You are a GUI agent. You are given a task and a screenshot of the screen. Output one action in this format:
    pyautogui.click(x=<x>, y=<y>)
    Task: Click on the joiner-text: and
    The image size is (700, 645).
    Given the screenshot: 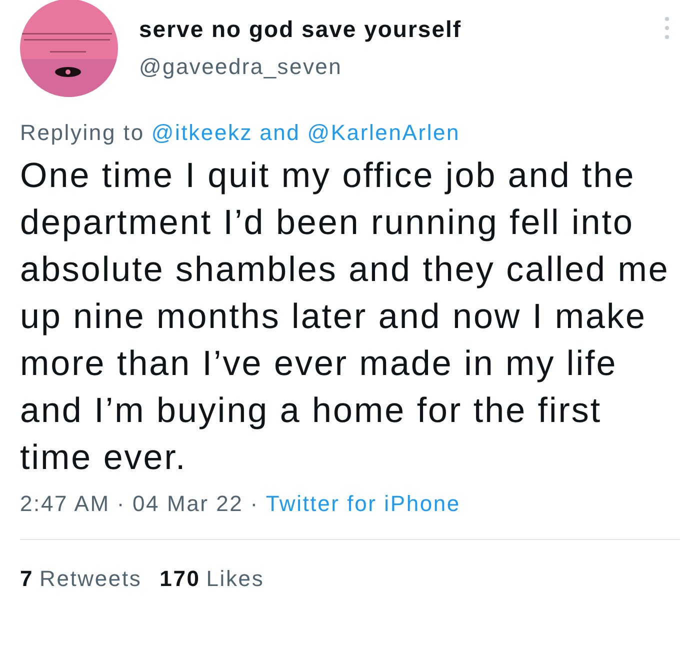 What is the action you would take?
    pyautogui.click(x=280, y=133)
    